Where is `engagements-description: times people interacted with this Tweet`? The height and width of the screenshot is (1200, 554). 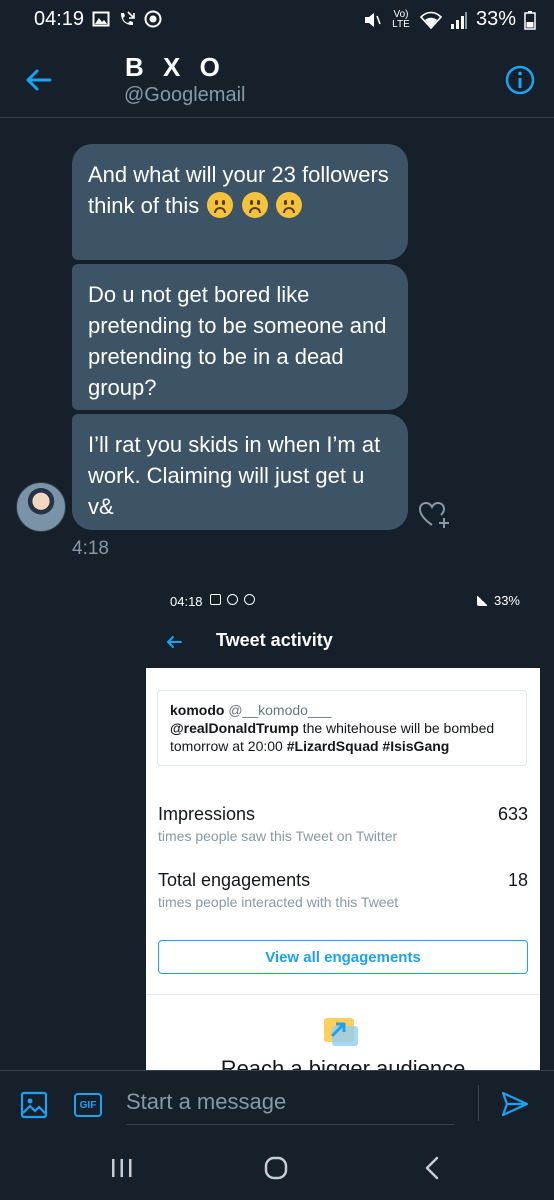
engagements-description: times people interacted with this Tweet is located at coordinates (278, 902).